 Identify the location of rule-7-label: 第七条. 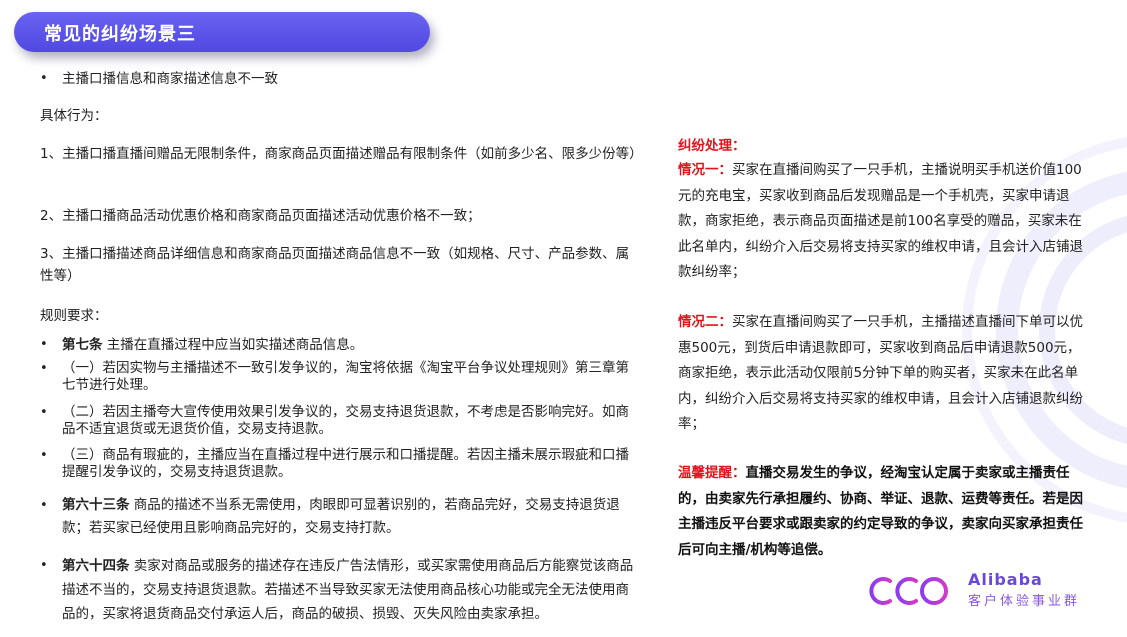
(82, 345).